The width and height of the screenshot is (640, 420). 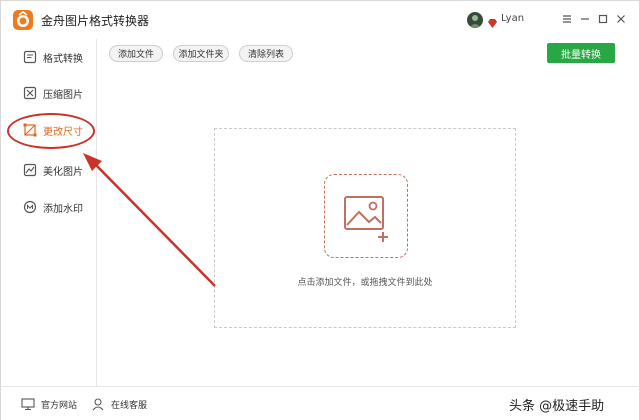 What do you see at coordinates (368, 53) in the screenshot?
I see `toolbar: 添加文件 添加文件夹 清除列表 批量转换` at bounding box center [368, 53].